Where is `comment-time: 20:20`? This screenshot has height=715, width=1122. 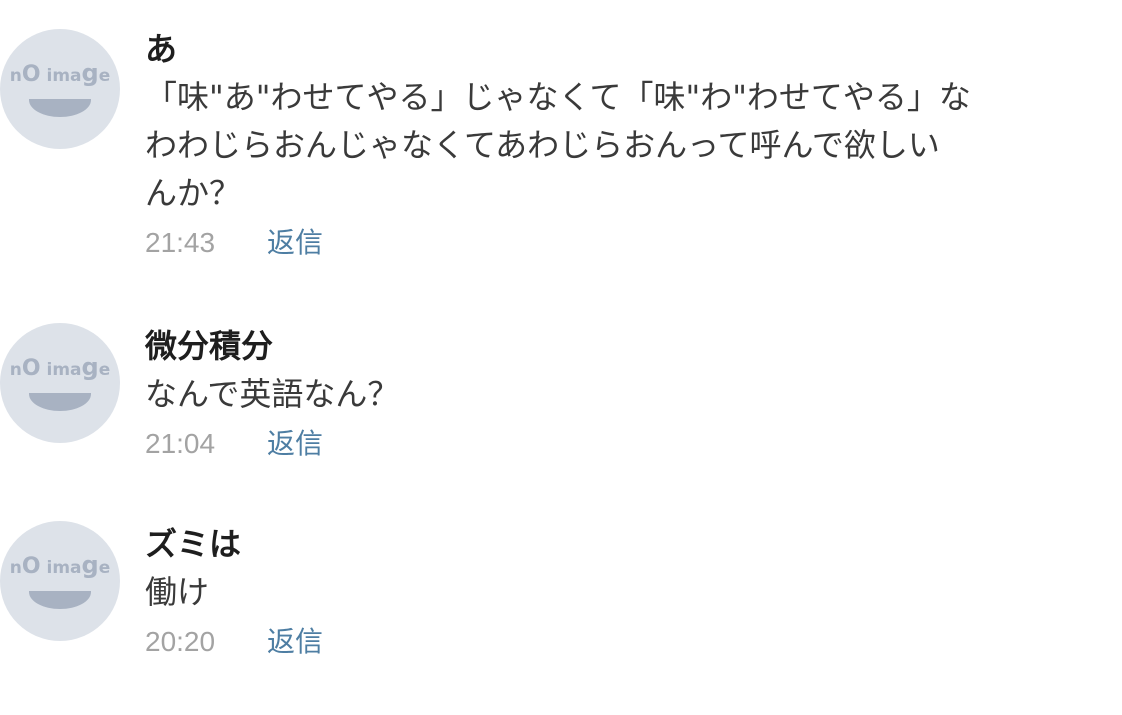
comment-time: 20:20 is located at coordinates (180, 641).